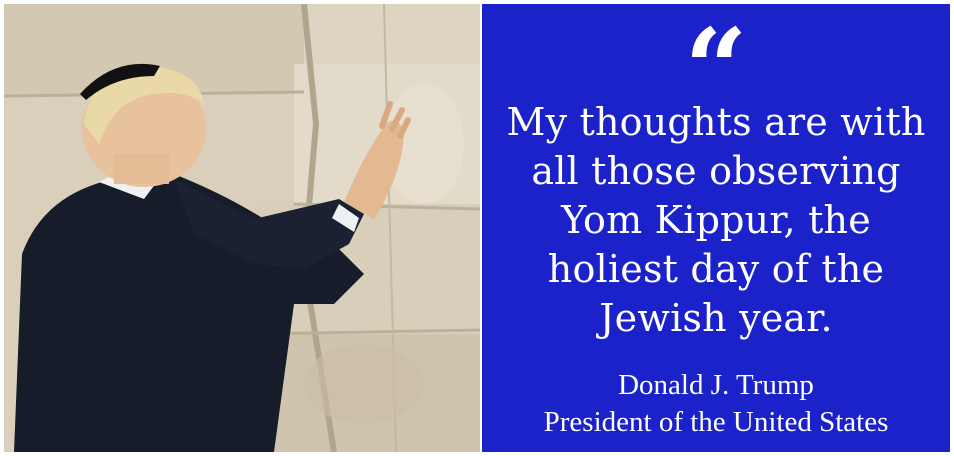 The image size is (954, 456). What do you see at coordinates (716, 54) in the screenshot?
I see `quote-mark-icon: “` at bounding box center [716, 54].